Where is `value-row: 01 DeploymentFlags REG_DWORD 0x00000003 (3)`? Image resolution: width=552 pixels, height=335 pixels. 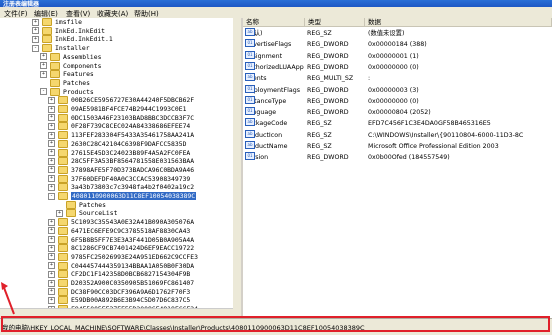
value-row: 01 DeploymentFlags REG_DWORD 0x00000003 (3) is located at coordinates (397, 90).